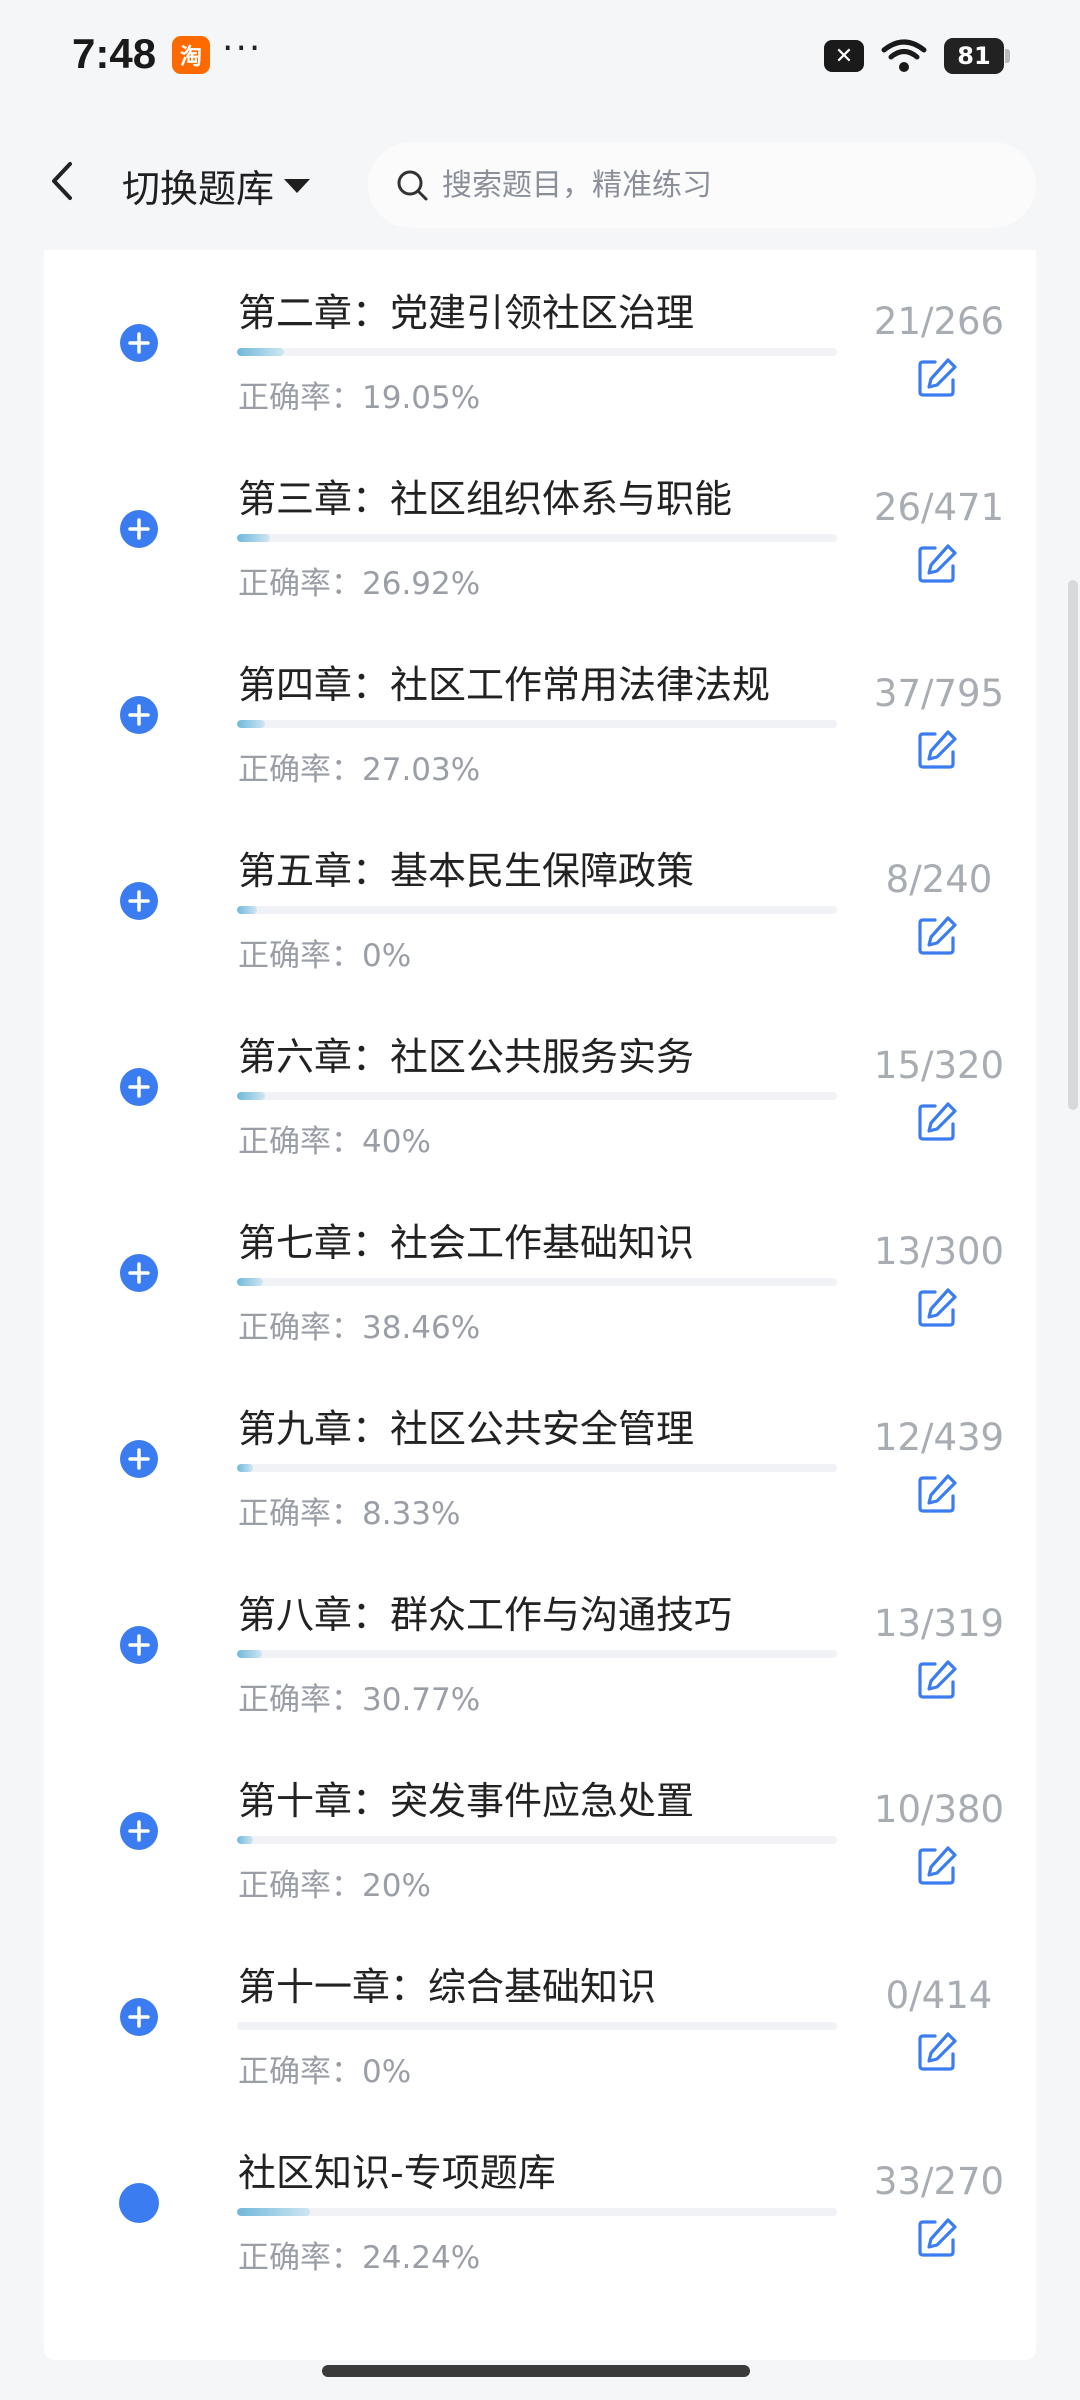 This screenshot has width=1080, height=2400. What do you see at coordinates (939, 1809) in the screenshot?
I see `progress-count: 10/380` at bounding box center [939, 1809].